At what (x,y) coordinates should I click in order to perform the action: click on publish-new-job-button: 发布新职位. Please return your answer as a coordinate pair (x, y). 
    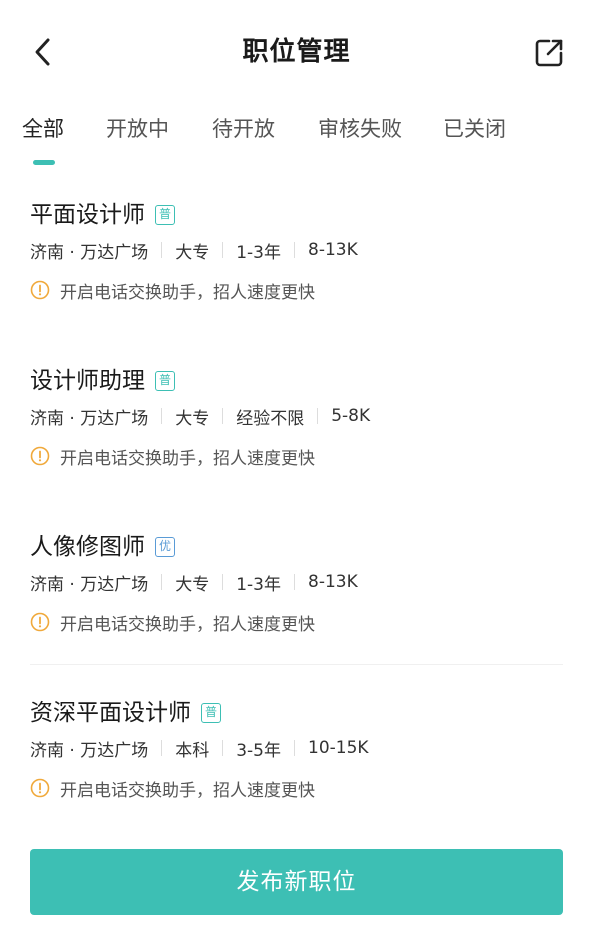
    Looking at the image, I should click on (296, 882).